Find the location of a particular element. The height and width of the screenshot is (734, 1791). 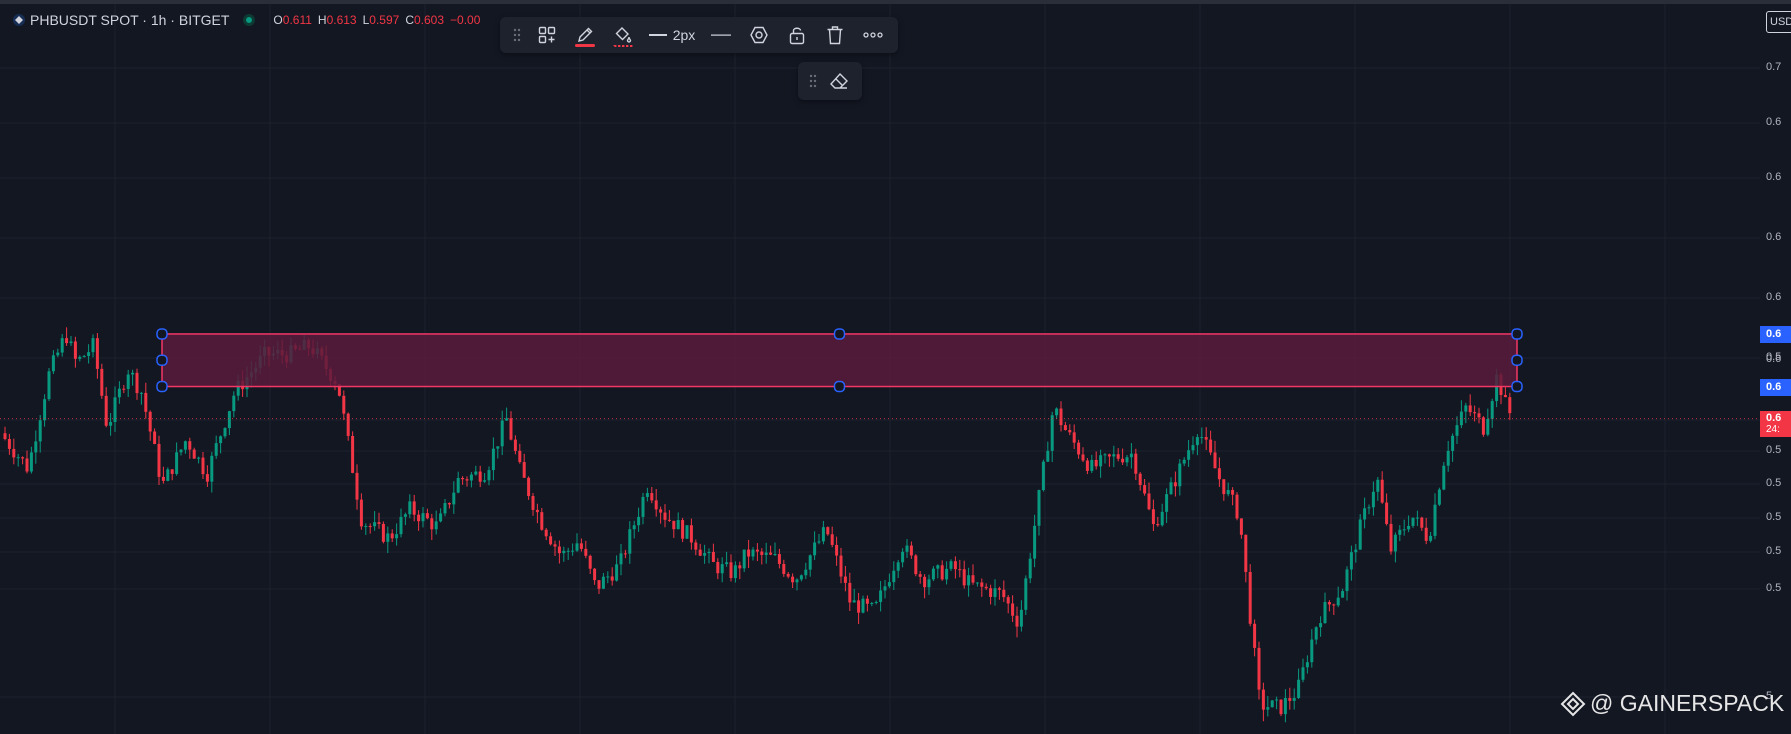

pencil-color-button is located at coordinates (585, 35).